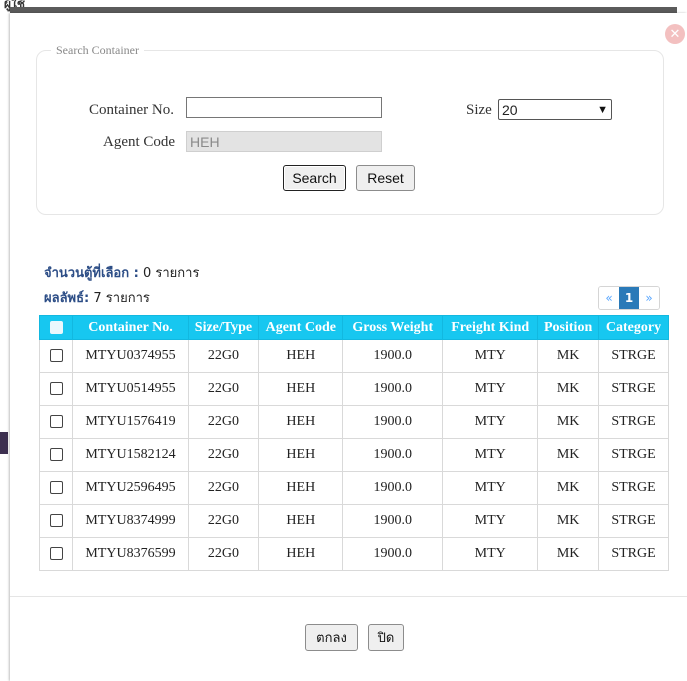  What do you see at coordinates (130, 422) in the screenshot?
I see `cell-container-no: MTYU1576419` at bounding box center [130, 422].